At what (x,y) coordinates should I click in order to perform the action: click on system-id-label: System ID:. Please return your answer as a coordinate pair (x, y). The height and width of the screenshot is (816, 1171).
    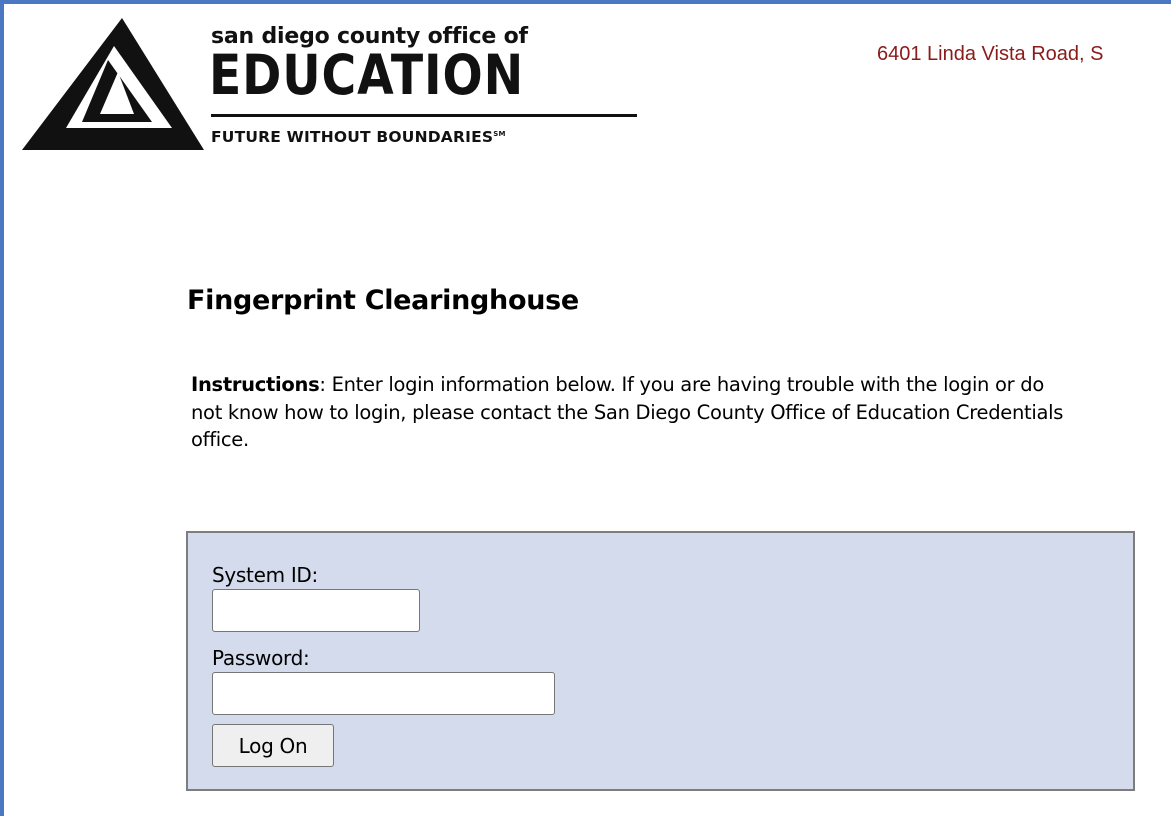
    Looking at the image, I should click on (265, 575).